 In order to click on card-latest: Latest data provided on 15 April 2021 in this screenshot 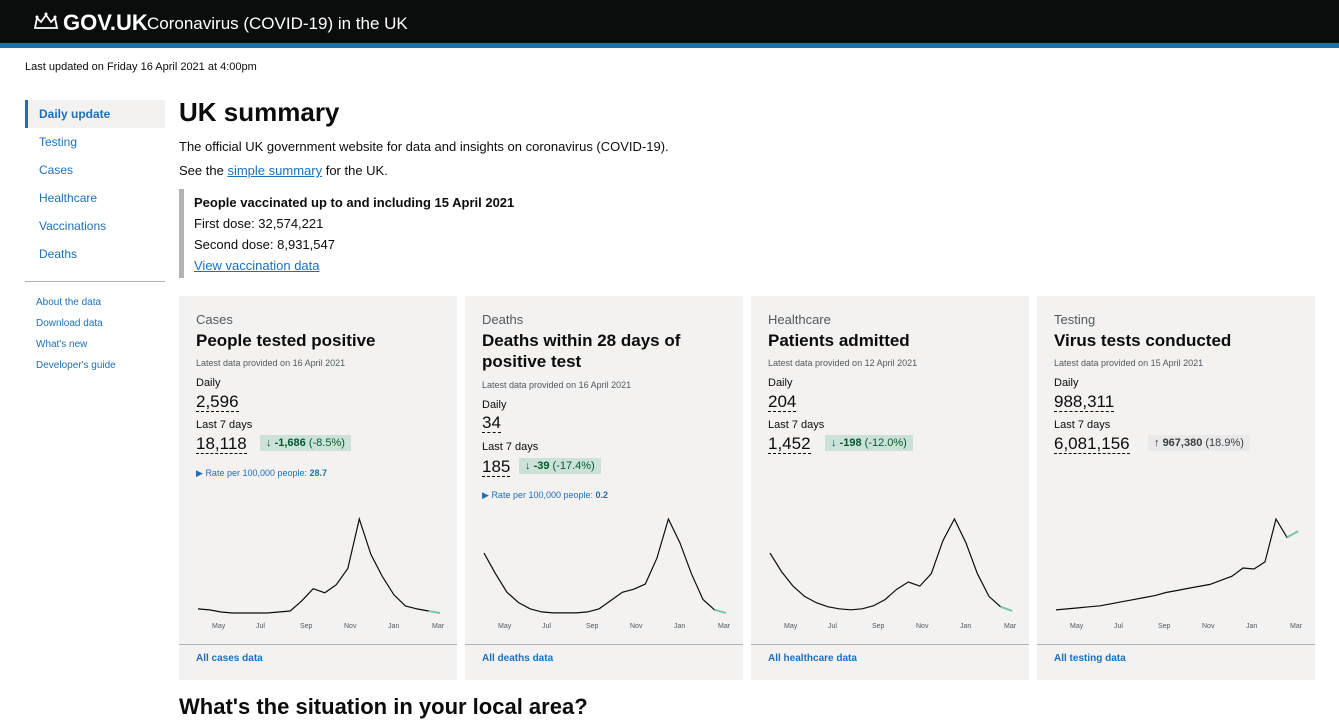, I will do `click(1129, 363)`.